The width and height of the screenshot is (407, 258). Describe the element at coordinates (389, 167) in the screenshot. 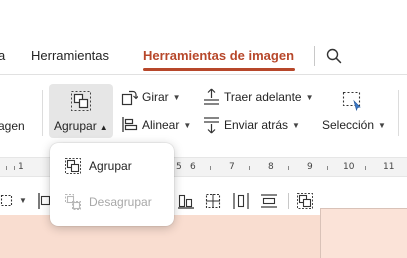

I see `ruler-number: 11` at that location.